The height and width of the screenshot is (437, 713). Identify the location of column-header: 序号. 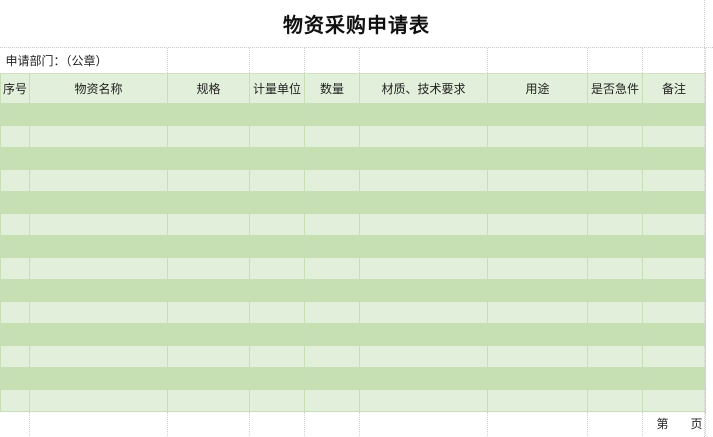
(15, 88).